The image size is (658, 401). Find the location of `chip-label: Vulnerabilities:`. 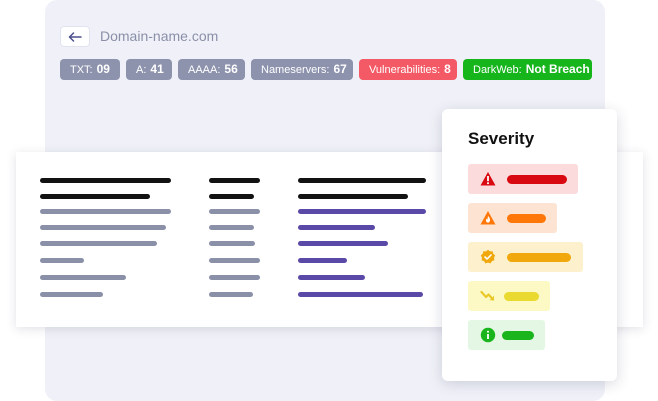

chip-label: Vulnerabilities: is located at coordinates (405, 70).